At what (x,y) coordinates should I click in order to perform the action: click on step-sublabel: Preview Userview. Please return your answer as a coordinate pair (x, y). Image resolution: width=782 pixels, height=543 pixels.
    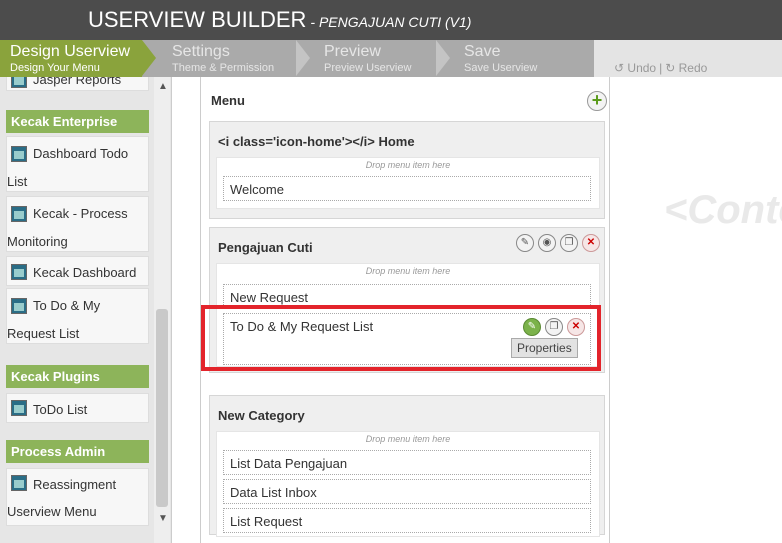
    Looking at the image, I should click on (368, 68).